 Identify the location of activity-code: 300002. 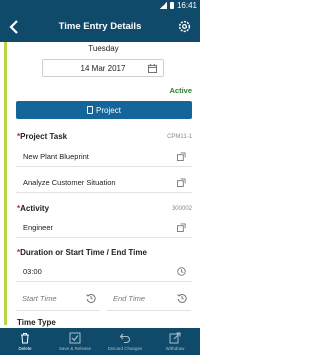
(181, 209).